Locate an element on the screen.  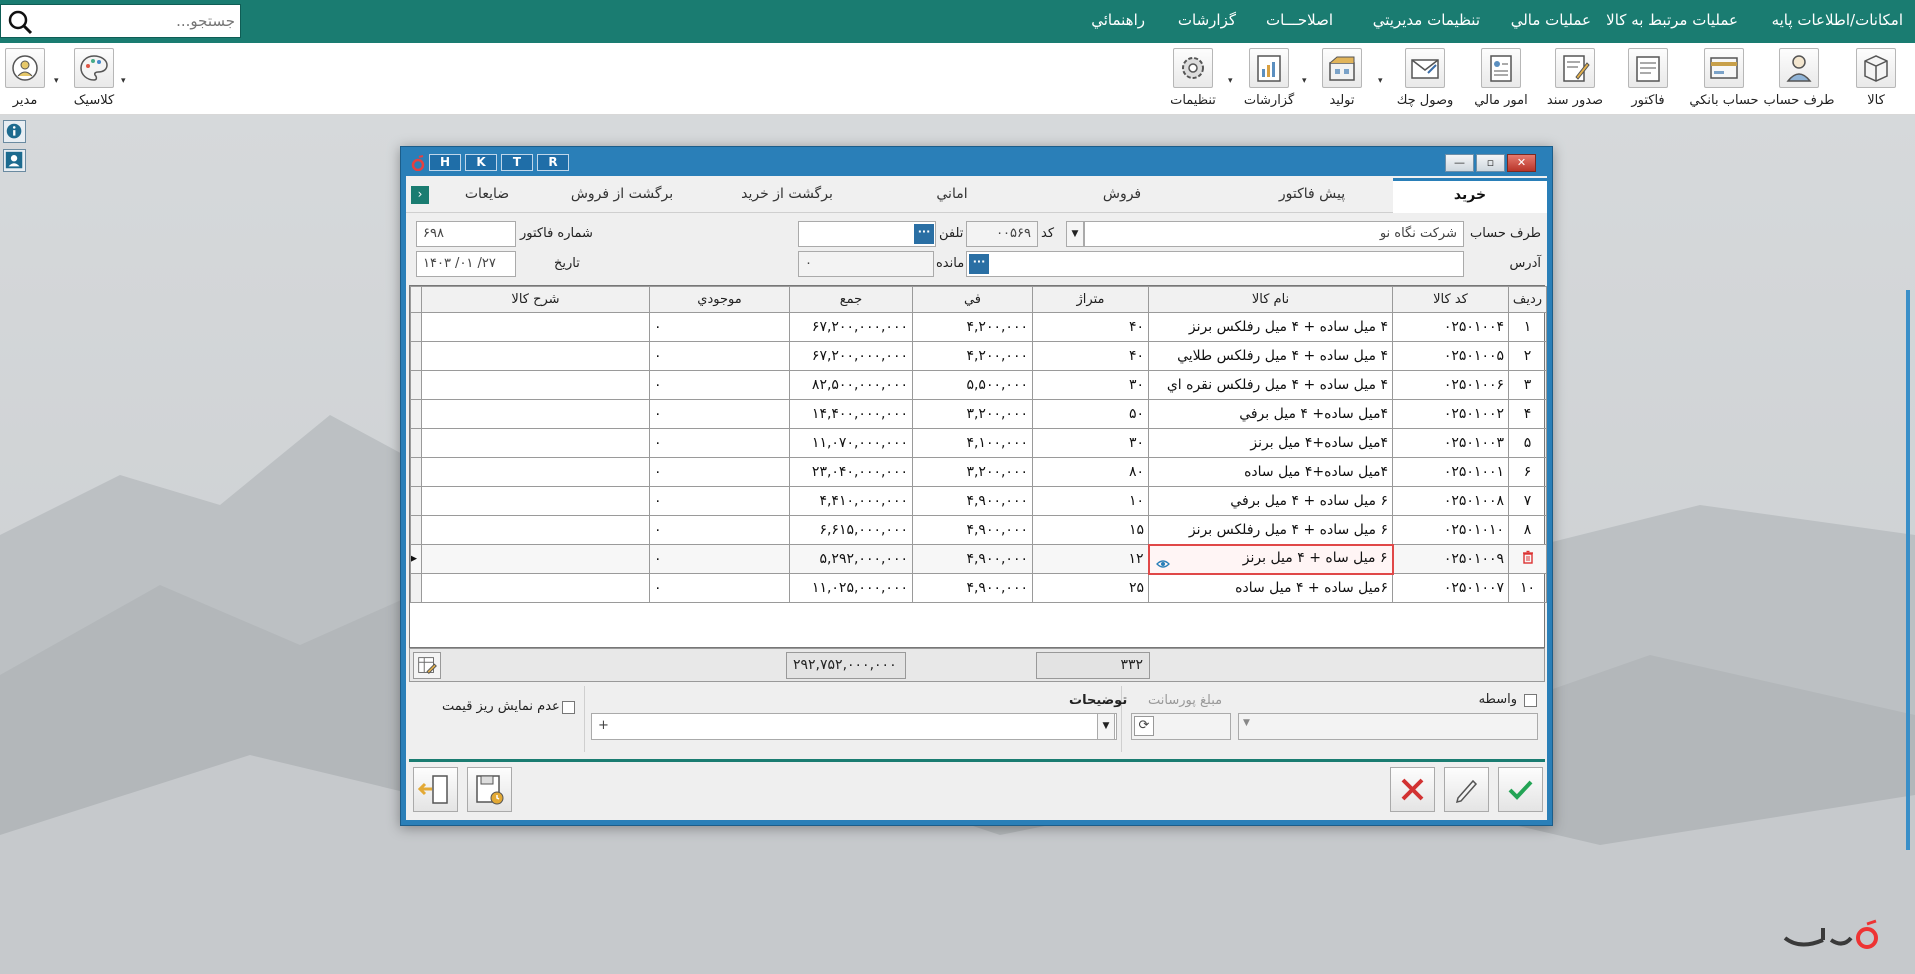
account-code-field: ۰۰۵۶۹ is located at coordinates (1002, 234).